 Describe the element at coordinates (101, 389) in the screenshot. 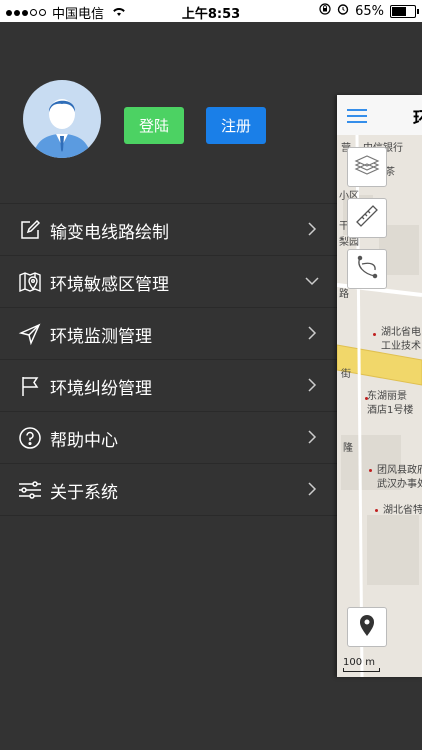

I see `menu-item-label: 环境纠纷管理` at that location.